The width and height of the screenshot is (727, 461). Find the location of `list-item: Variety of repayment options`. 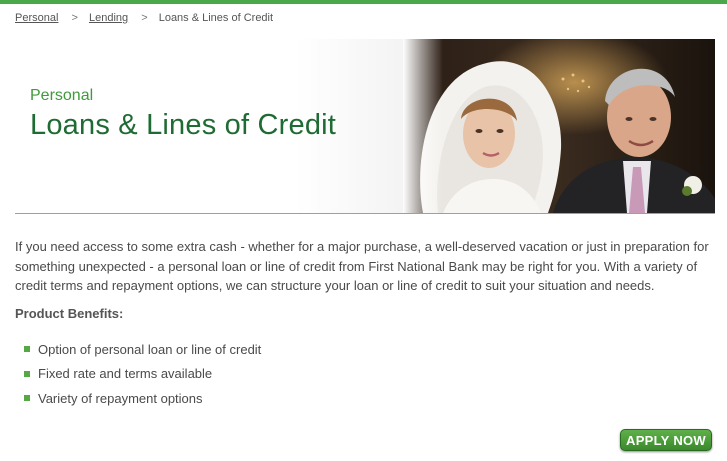

list-item: Variety of repayment options is located at coordinates (142, 398).